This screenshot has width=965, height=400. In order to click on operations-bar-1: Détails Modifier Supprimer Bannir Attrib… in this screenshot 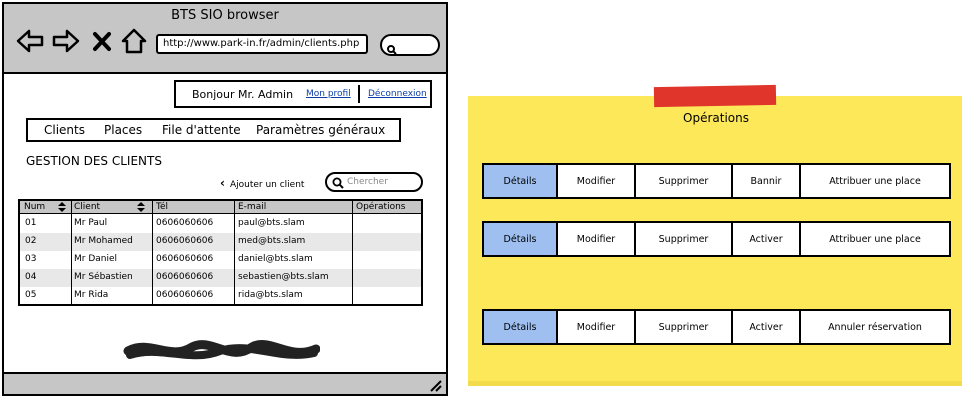, I will do `click(716, 181)`.